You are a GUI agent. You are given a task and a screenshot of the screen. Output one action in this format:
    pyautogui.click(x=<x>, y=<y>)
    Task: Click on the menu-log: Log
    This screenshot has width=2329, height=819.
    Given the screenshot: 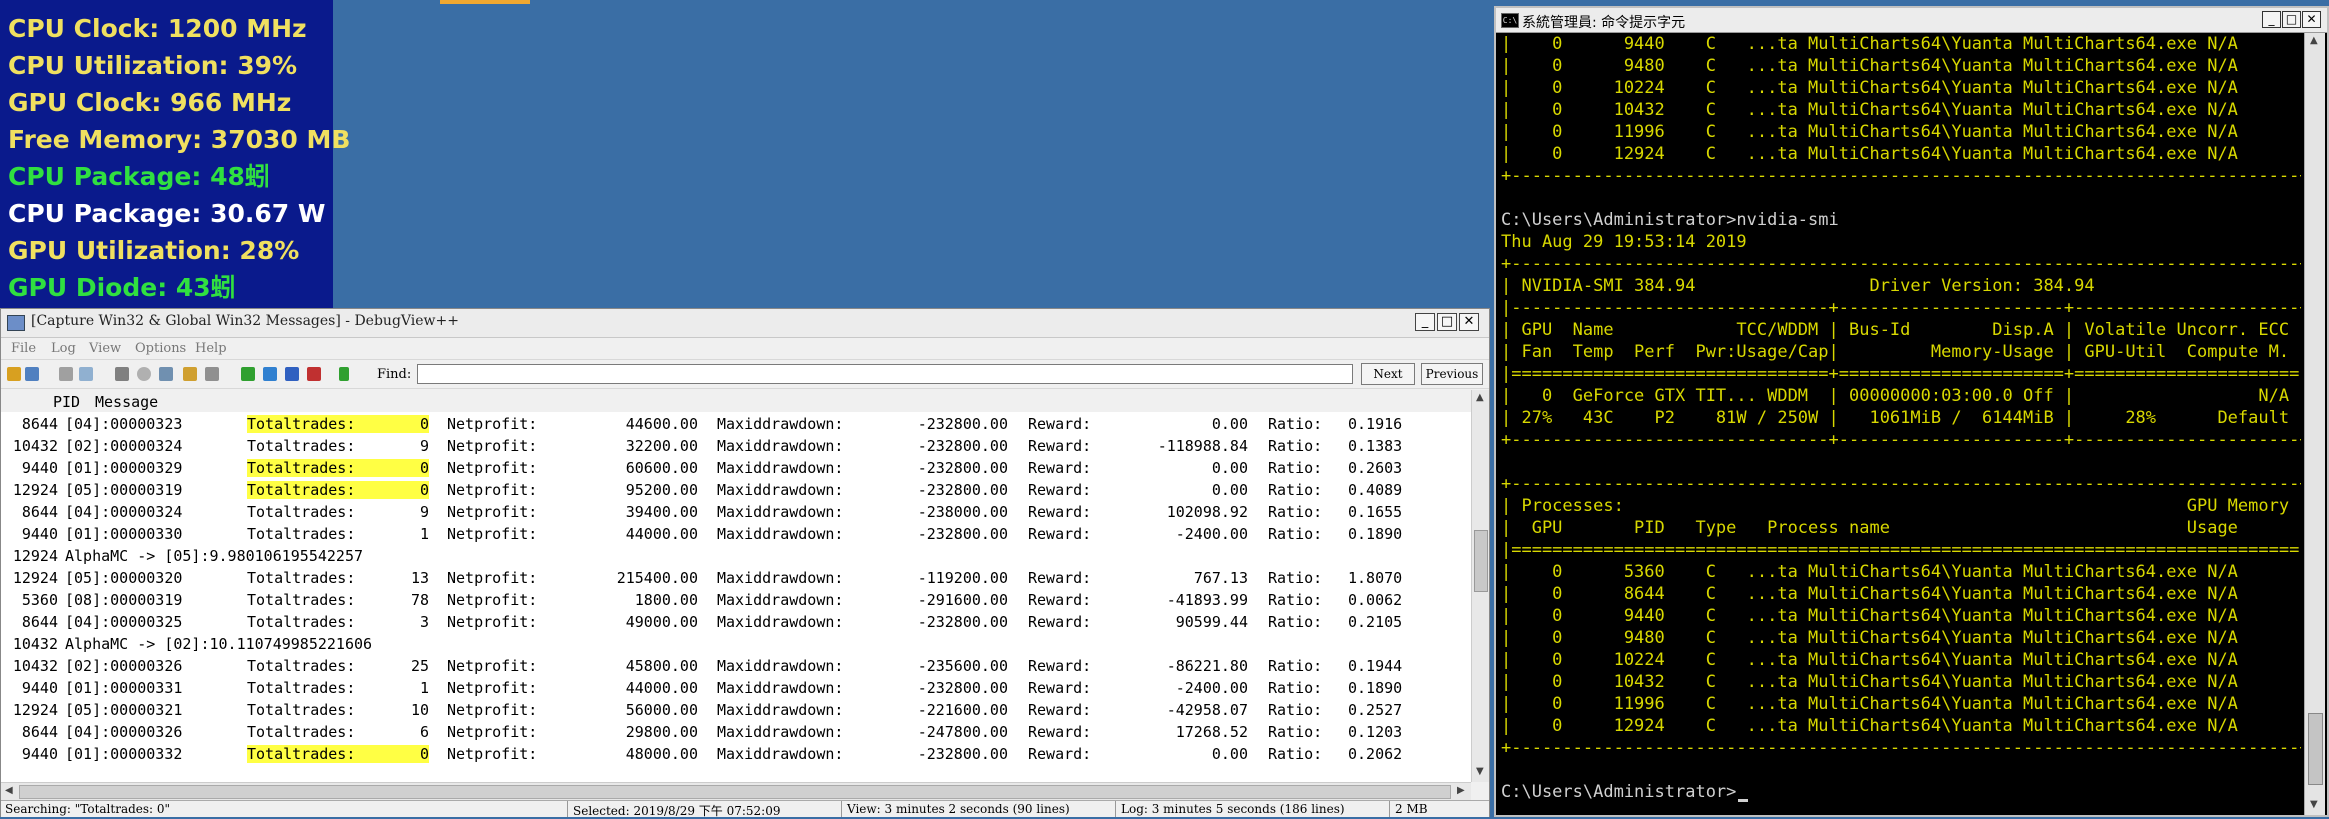 What is the action you would take?
    pyautogui.click(x=63, y=348)
    